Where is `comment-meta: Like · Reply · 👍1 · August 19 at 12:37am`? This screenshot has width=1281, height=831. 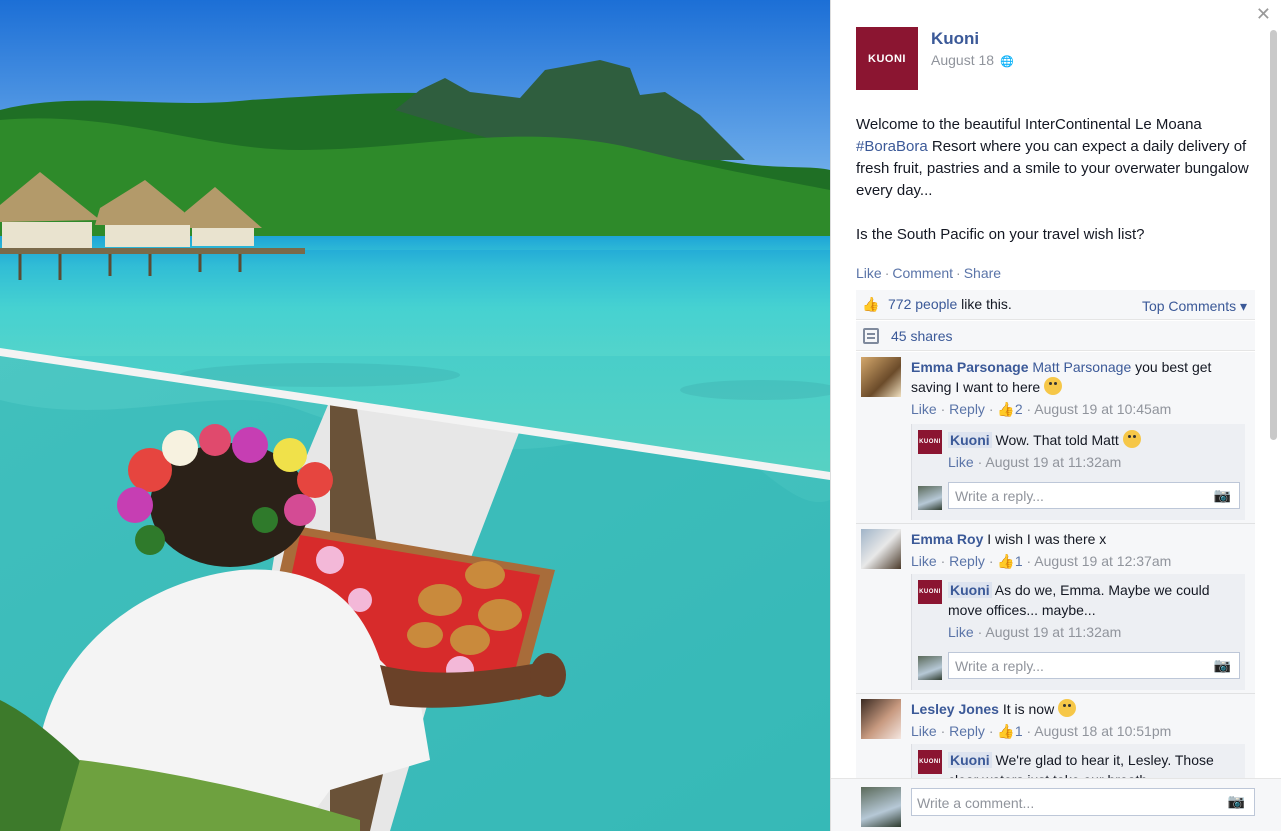 comment-meta: Like · Reply · 👍1 · August 19 at 12:37am is located at coordinates (1041, 561).